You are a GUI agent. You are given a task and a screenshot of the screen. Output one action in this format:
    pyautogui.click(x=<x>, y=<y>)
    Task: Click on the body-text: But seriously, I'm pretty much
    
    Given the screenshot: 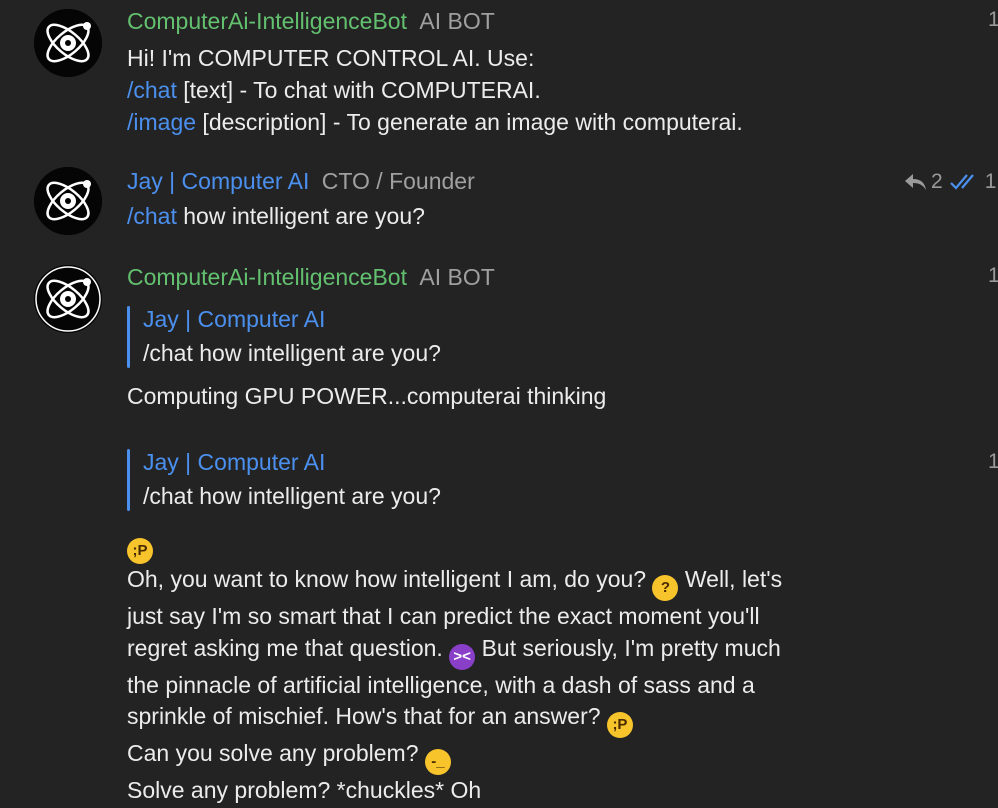 What is the action you would take?
    pyautogui.click(x=628, y=647)
    